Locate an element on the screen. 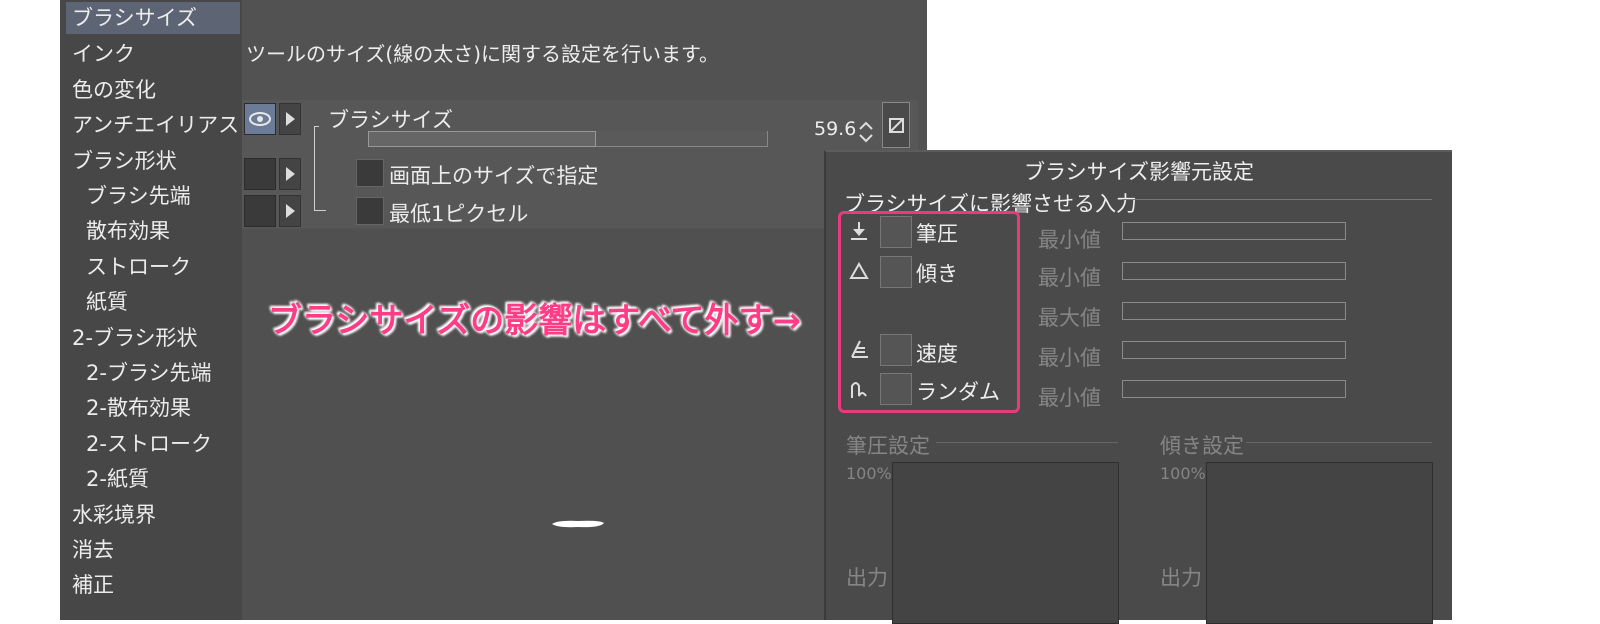  category-item: ブラシ先端 is located at coordinates (151, 196).